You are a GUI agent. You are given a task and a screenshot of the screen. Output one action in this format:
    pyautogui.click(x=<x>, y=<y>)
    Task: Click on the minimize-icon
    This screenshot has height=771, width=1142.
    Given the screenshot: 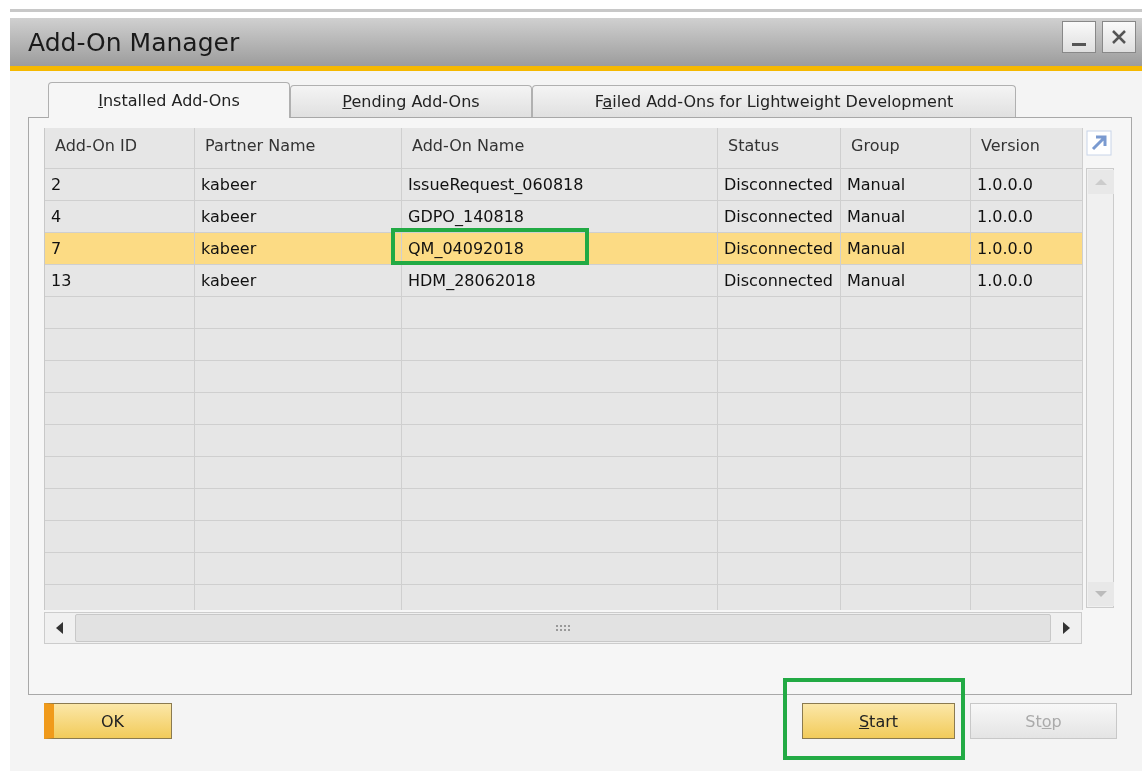 What is the action you would take?
    pyautogui.click(x=1079, y=44)
    